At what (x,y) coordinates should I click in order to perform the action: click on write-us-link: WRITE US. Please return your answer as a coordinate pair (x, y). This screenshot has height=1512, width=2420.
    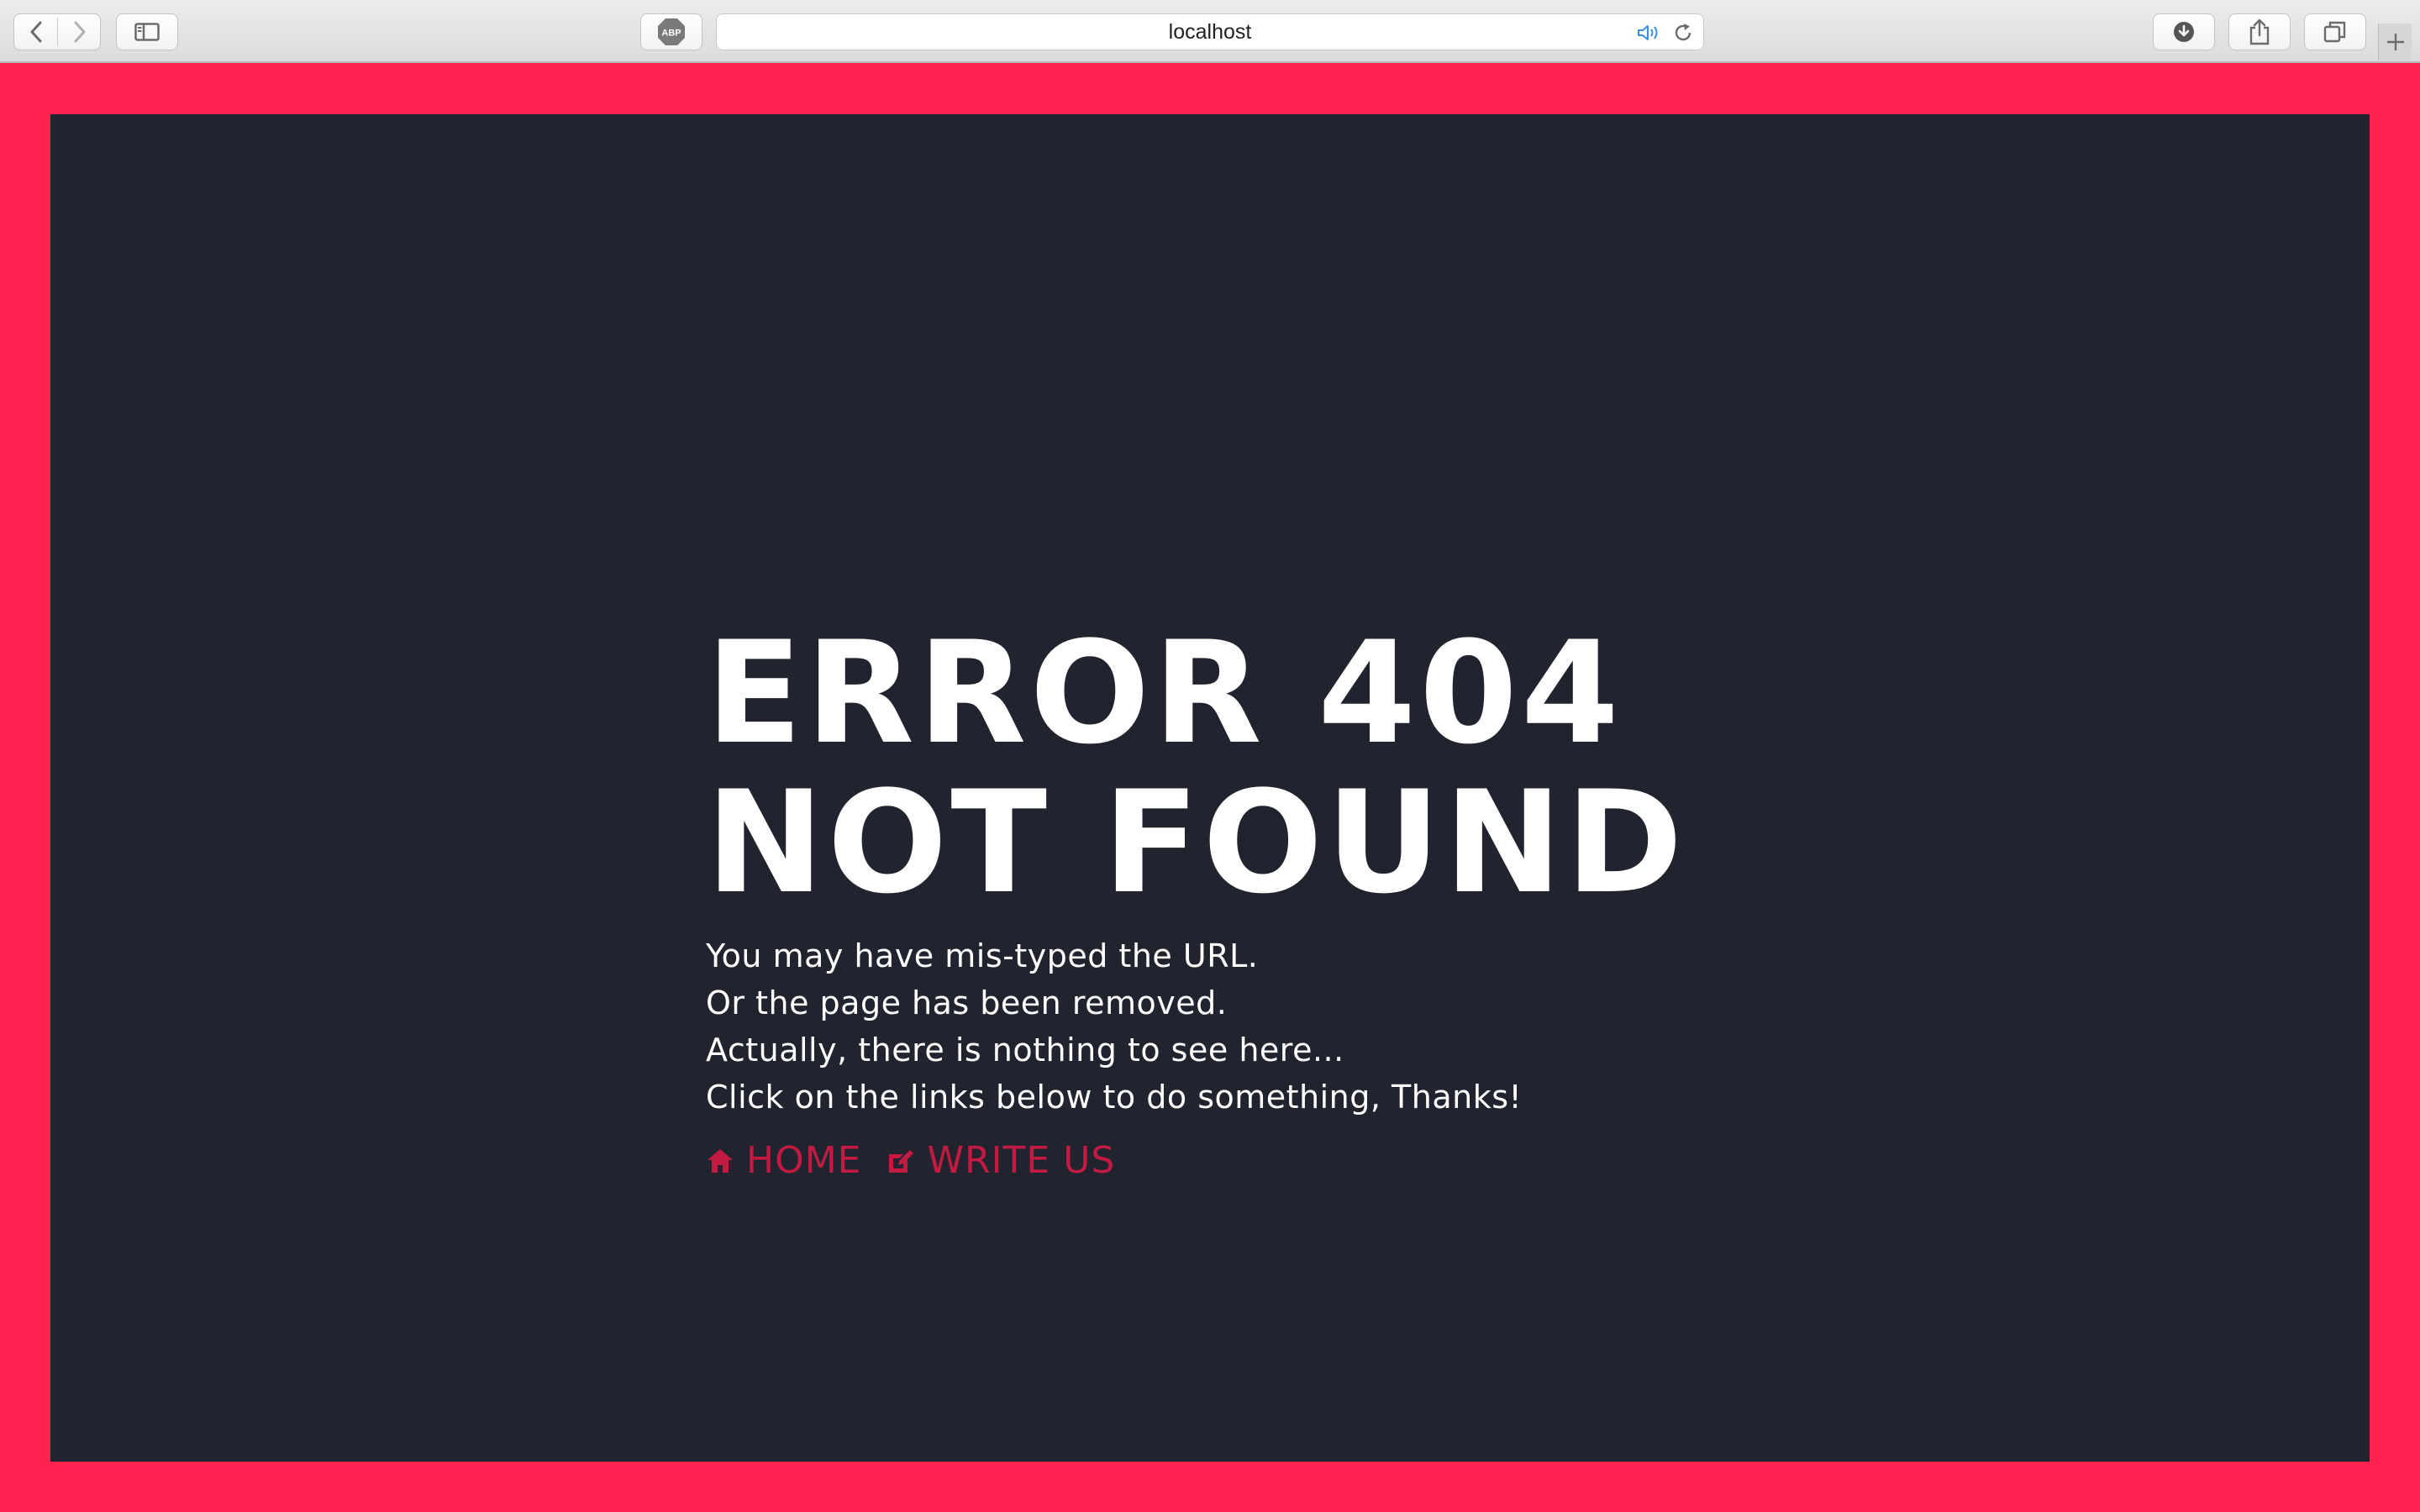
    Looking at the image, I should click on (1000, 1160).